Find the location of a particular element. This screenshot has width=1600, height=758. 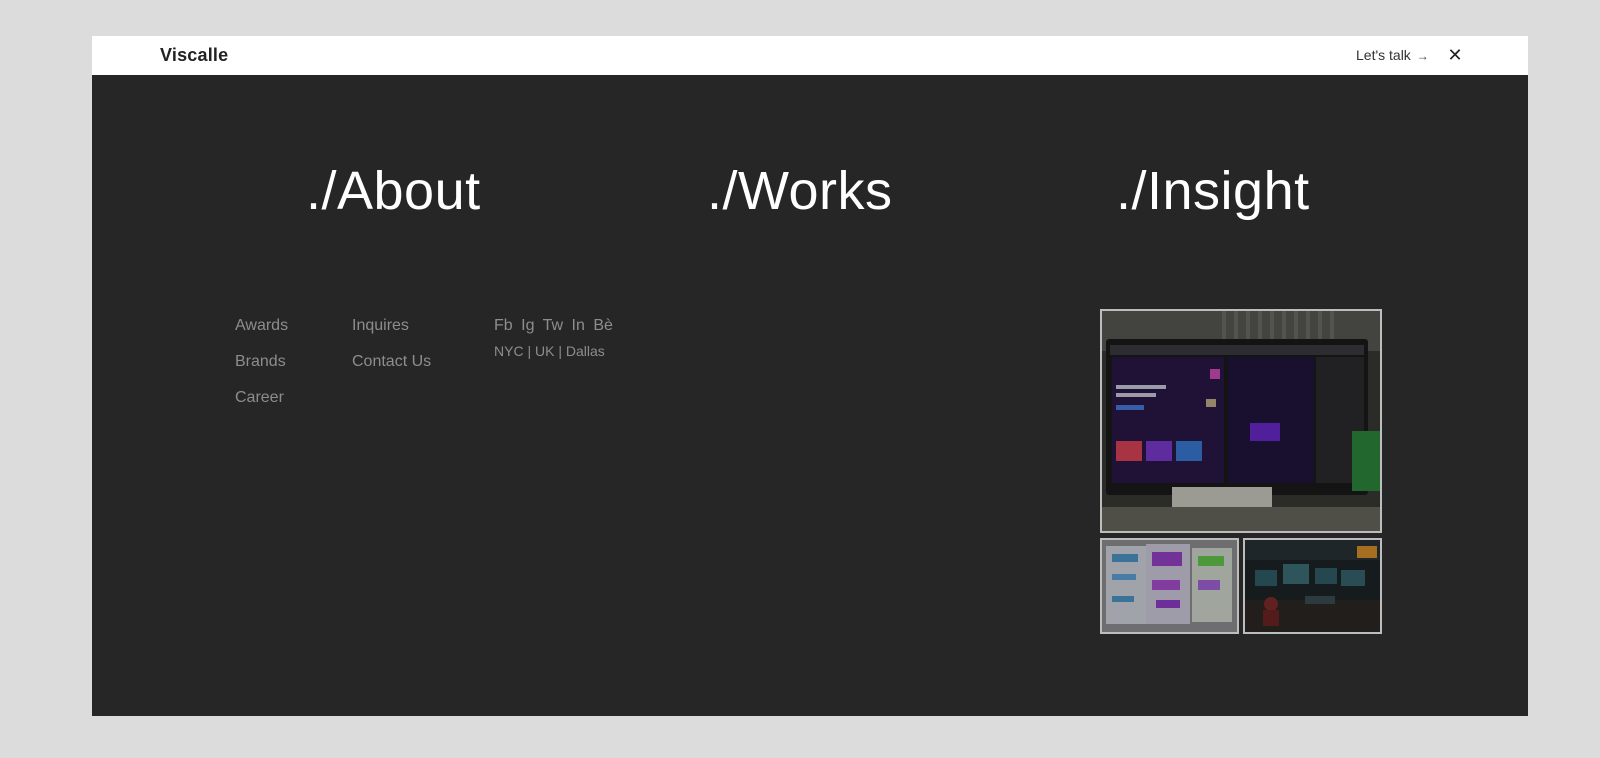

lets-talk-link: Let's talk → is located at coordinates (1392, 55).